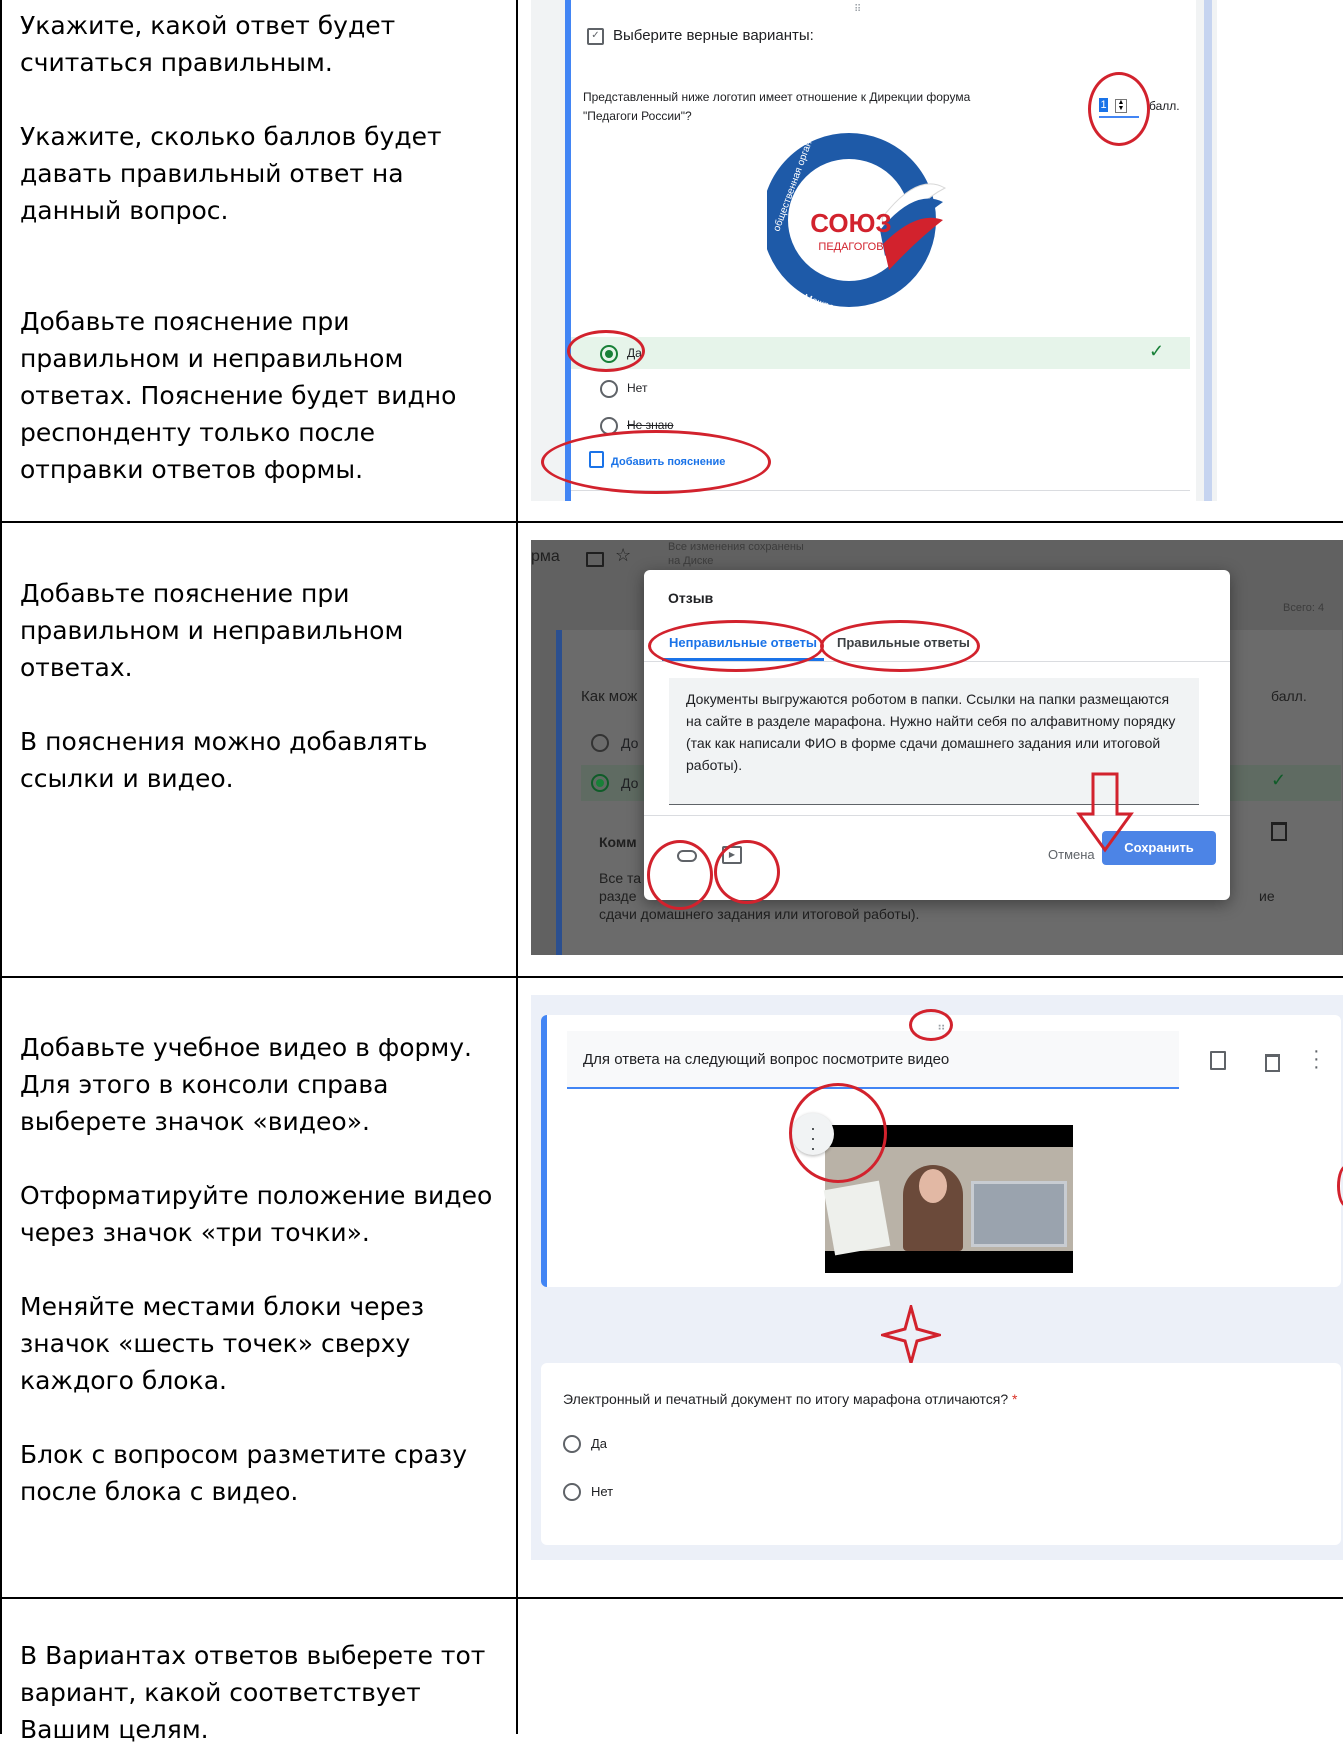  I want to click on folder-icon, so click(595, 559).